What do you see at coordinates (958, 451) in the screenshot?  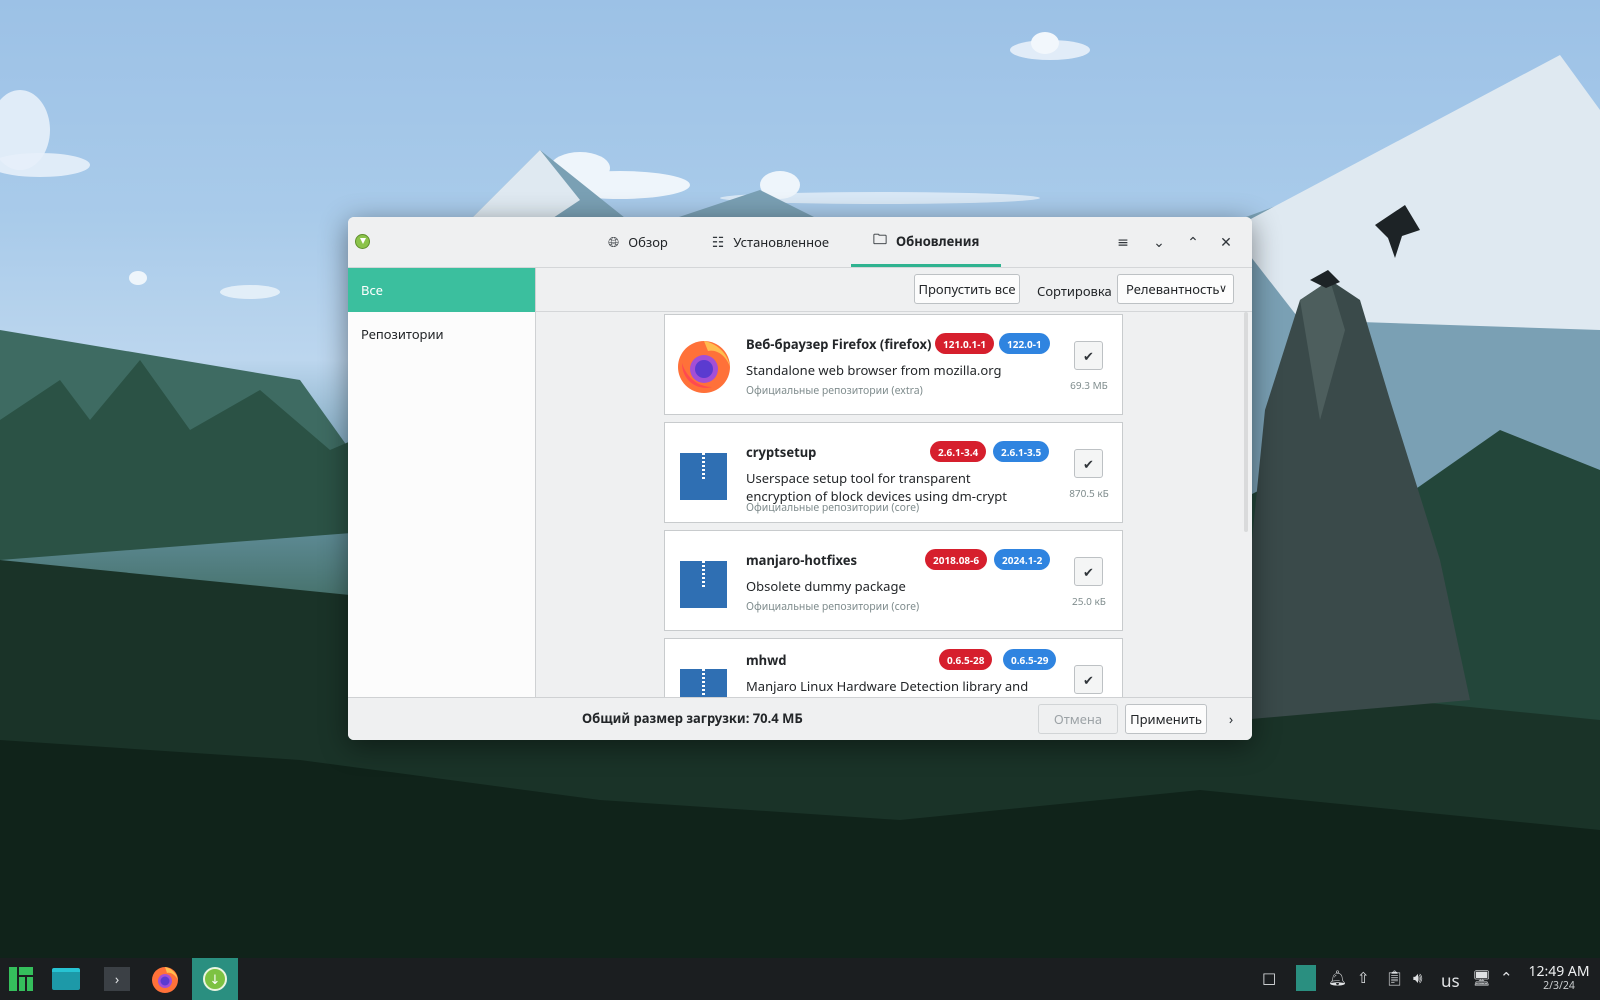 I see `old-version-badge: 2.6.1-3.4` at bounding box center [958, 451].